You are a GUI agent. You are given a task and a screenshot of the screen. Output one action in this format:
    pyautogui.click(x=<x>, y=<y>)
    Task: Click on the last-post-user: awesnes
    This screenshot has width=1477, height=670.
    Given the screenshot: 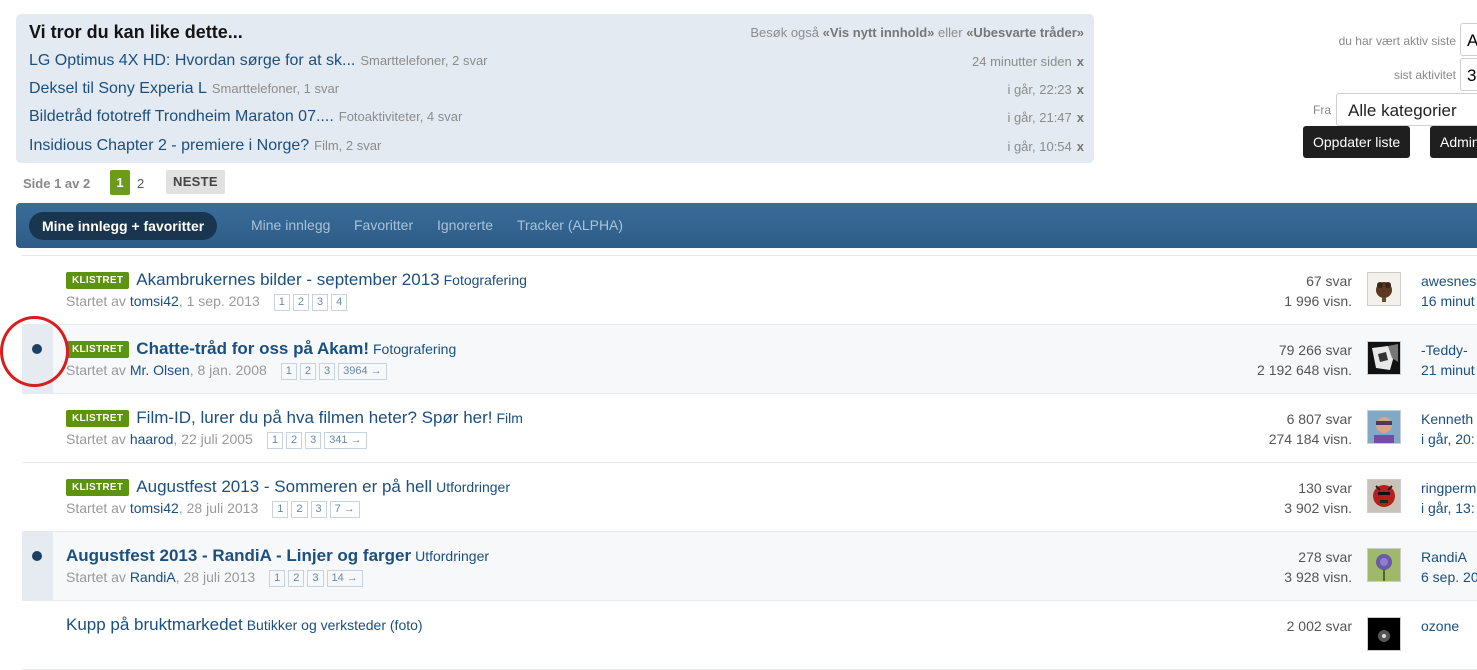 What is the action you would take?
    pyautogui.click(x=1448, y=281)
    